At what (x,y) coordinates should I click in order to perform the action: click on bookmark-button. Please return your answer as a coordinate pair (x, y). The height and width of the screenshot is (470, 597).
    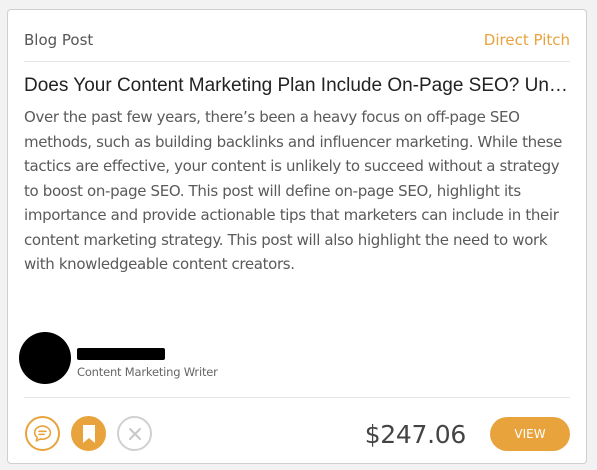
    Looking at the image, I should click on (88, 433).